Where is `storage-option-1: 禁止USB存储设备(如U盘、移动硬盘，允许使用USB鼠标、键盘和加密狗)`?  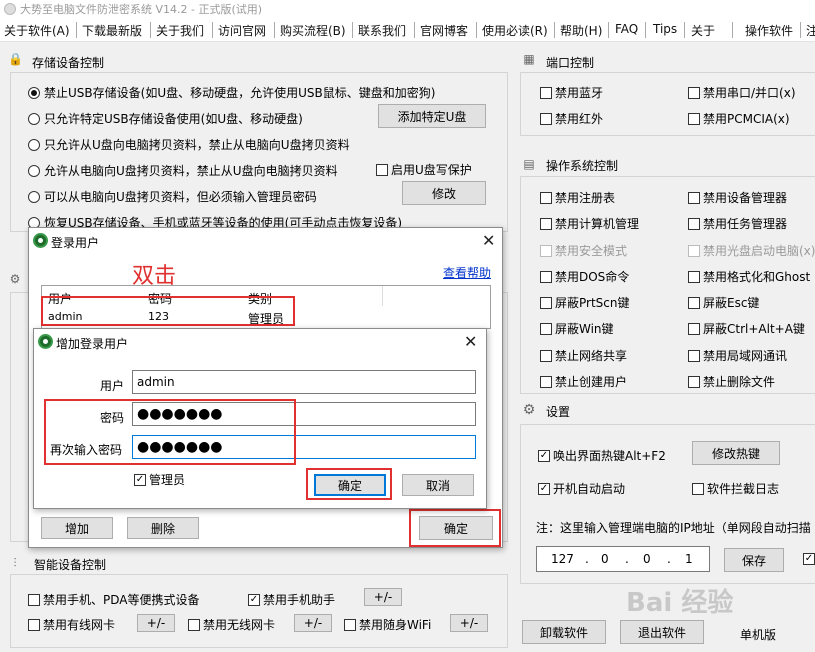 storage-option-1: 禁止USB存储设备(如U盘、移动硬盘，允许使用USB鼠标、键盘和加密狗) is located at coordinates (231, 92).